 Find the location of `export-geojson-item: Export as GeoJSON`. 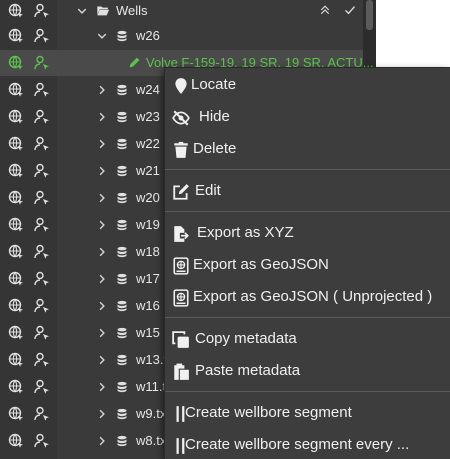

export-geojson-item: Export as GeoJSON is located at coordinates (307, 266).